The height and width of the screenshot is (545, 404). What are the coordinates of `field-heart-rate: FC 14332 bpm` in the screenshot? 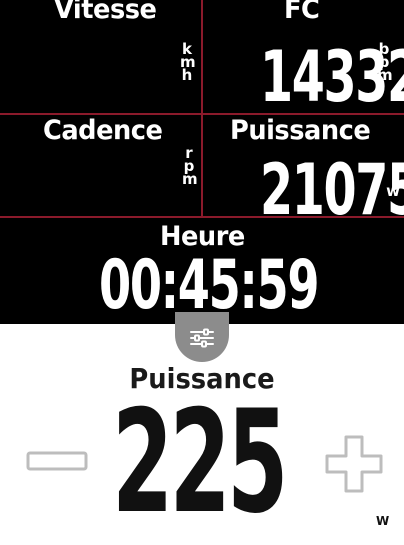 It's located at (303, 56).